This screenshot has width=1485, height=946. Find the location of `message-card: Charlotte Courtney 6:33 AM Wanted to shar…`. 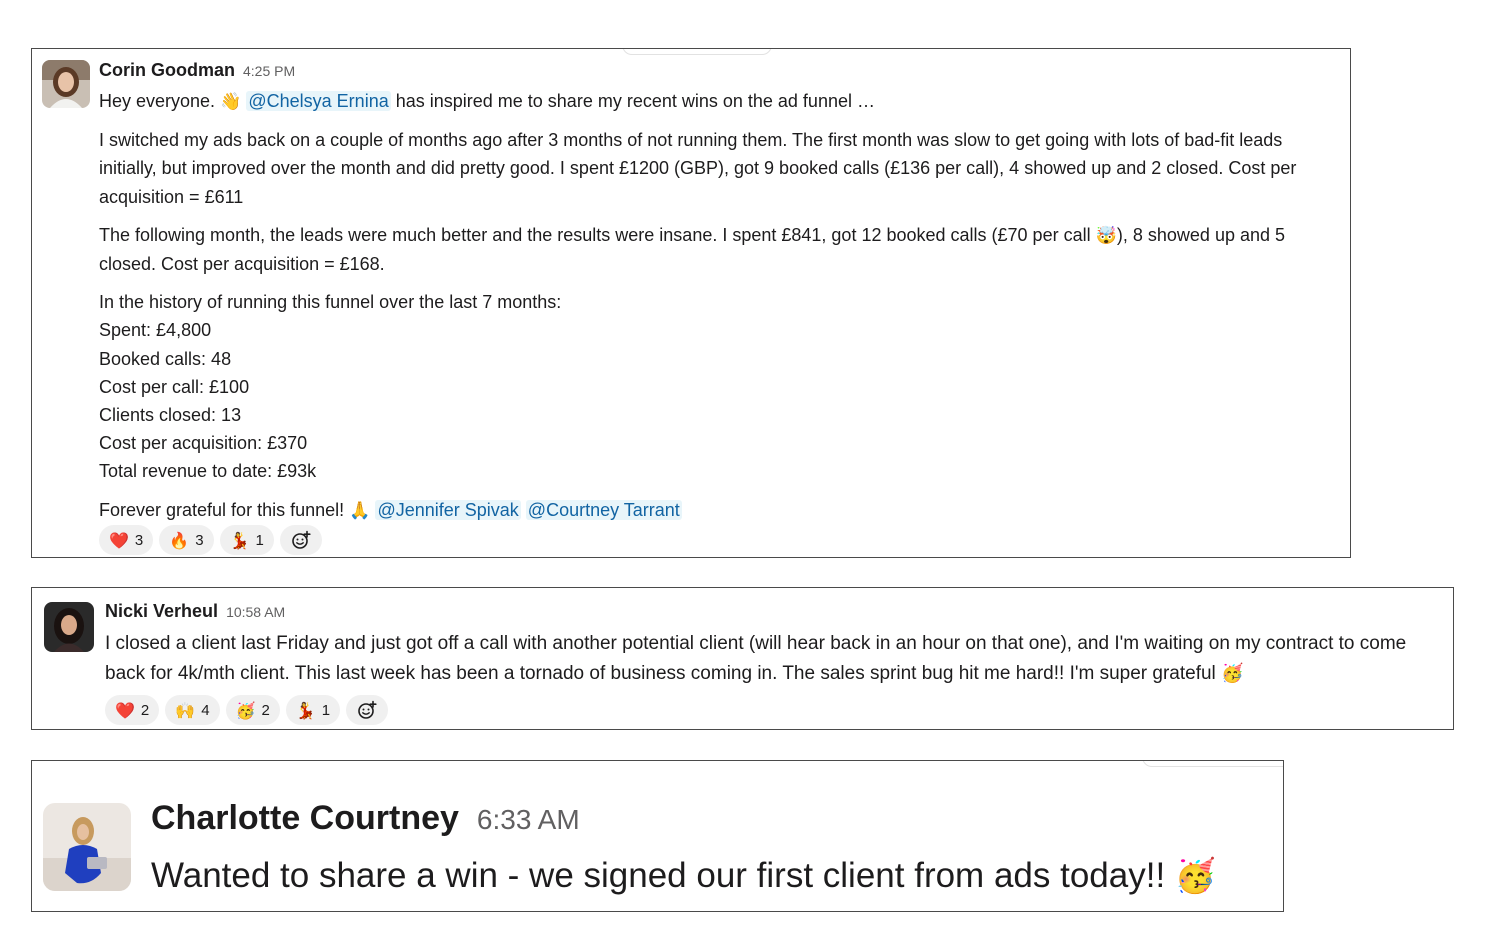

message-card: Charlotte Courtney 6:33 AM Wanted to shar… is located at coordinates (657, 836).